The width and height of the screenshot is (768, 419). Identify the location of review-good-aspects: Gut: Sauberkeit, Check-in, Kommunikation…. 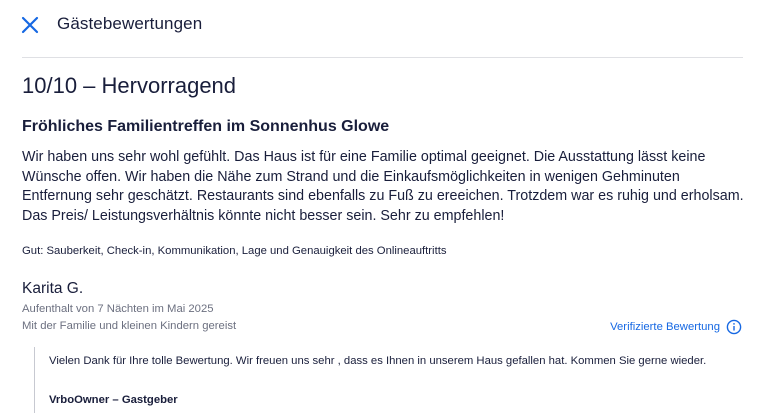
(234, 251).